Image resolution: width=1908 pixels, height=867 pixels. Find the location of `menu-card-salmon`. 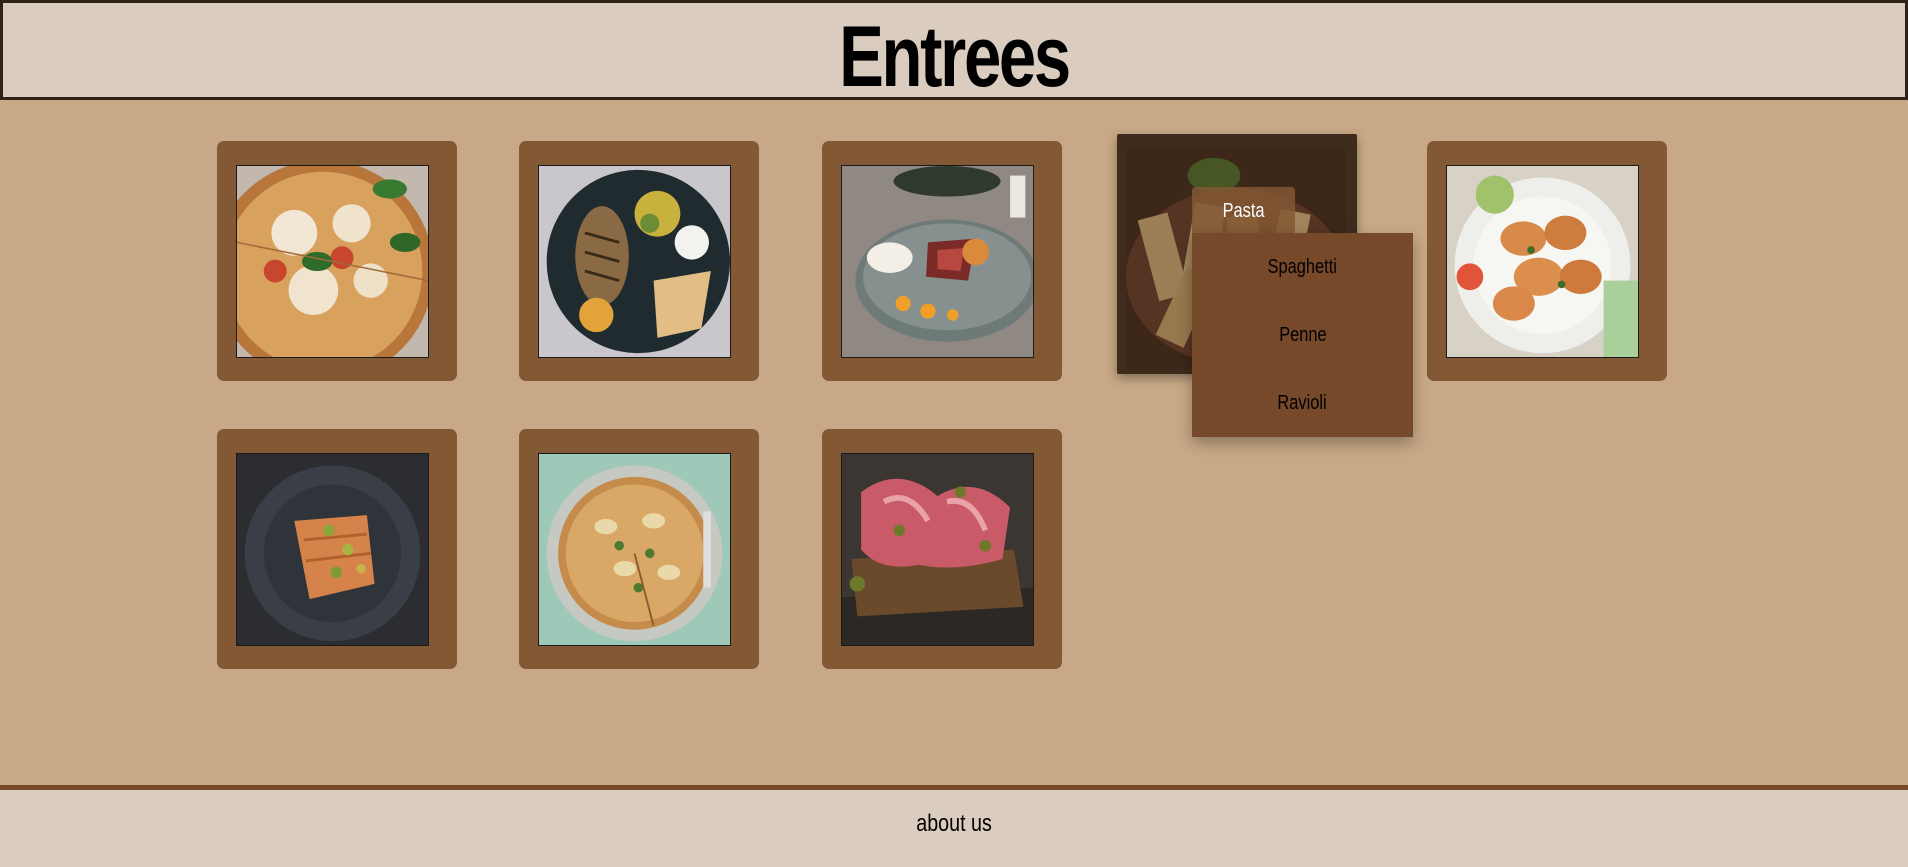

menu-card-salmon is located at coordinates (337, 549).